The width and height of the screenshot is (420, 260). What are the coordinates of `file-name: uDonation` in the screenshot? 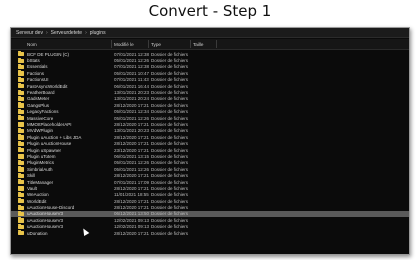 It's located at (37, 233).